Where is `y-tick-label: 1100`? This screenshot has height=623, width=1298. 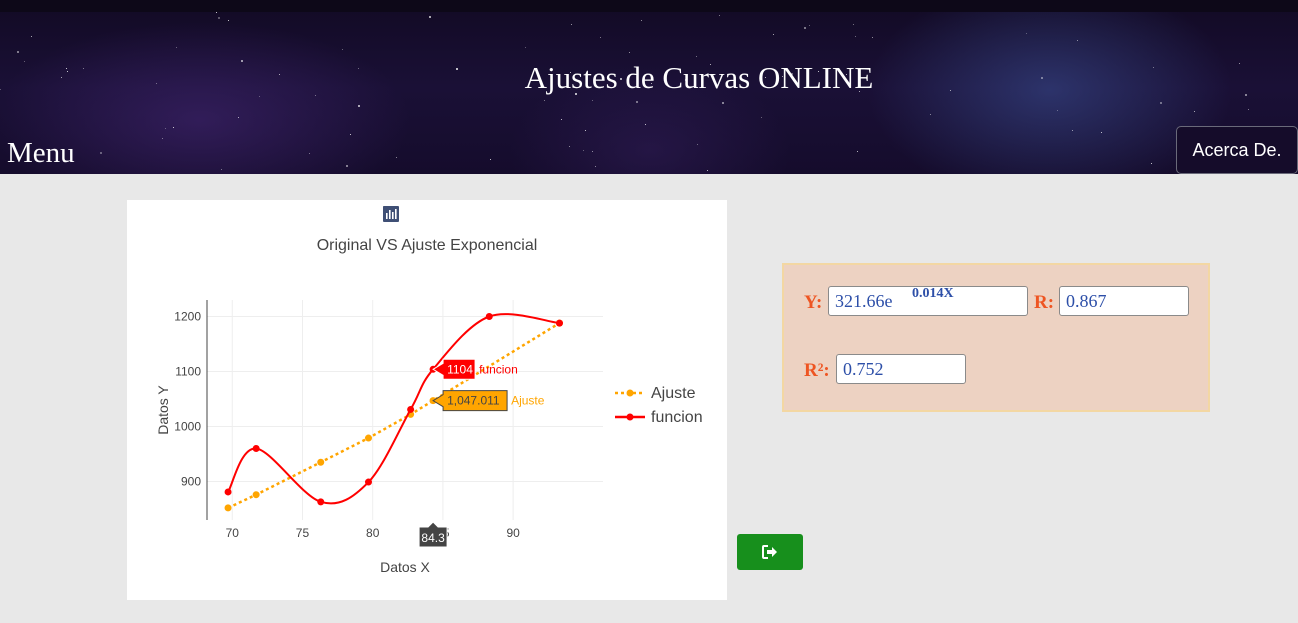 y-tick-label: 1100 is located at coordinates (188, 372).